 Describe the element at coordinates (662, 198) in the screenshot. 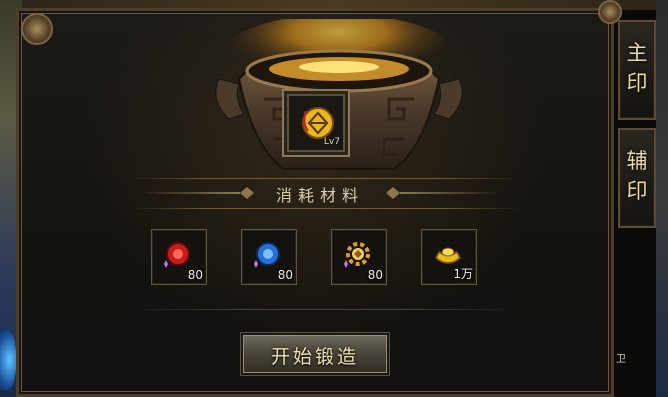

I see `world-background-right` at that location.